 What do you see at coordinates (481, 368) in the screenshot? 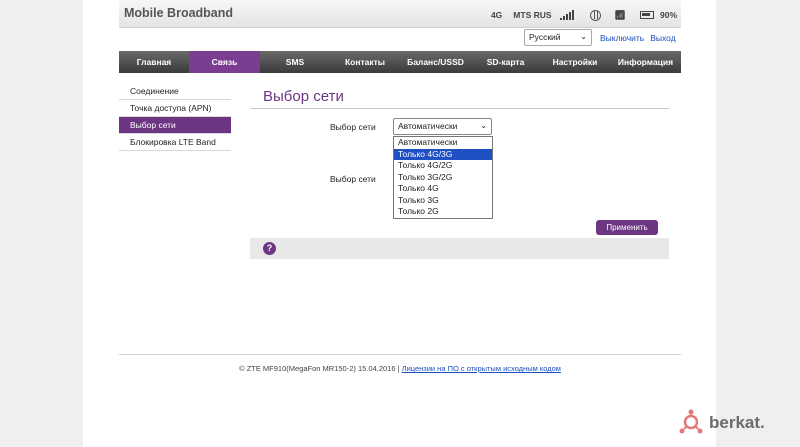
I see `license-link: Лицензии на ПО с открытым исходным кодом` at bounding box center [481, 368].